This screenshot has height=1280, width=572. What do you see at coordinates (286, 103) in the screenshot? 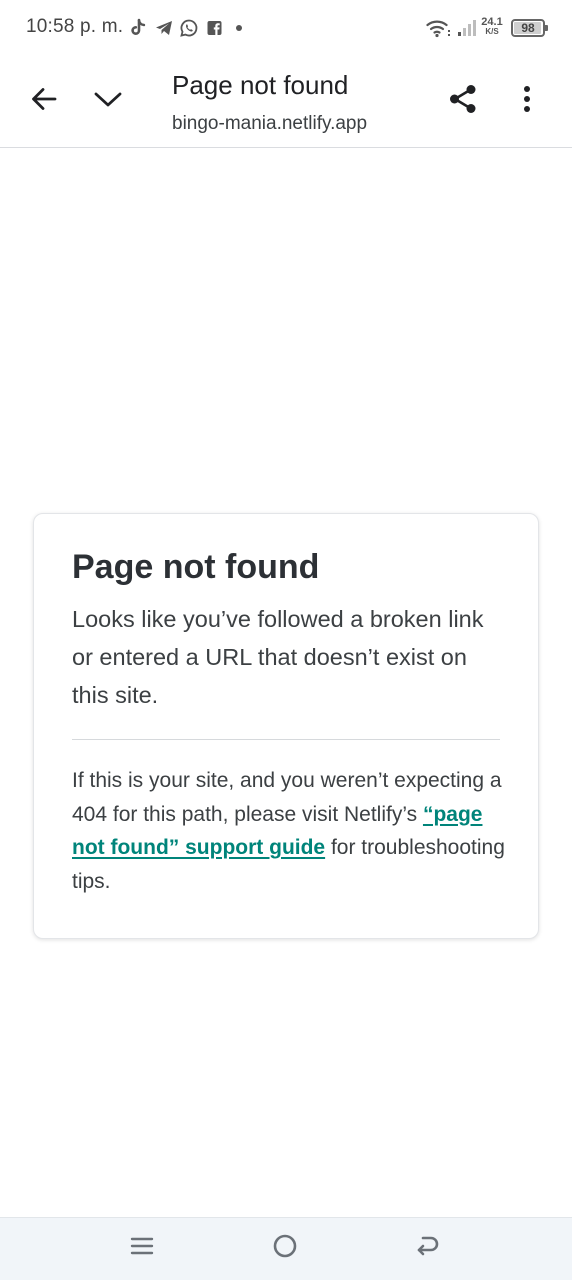
I see `browser-toolbar: Page not found bingo-mania.netlify.app` at bounding box center [286, 103].